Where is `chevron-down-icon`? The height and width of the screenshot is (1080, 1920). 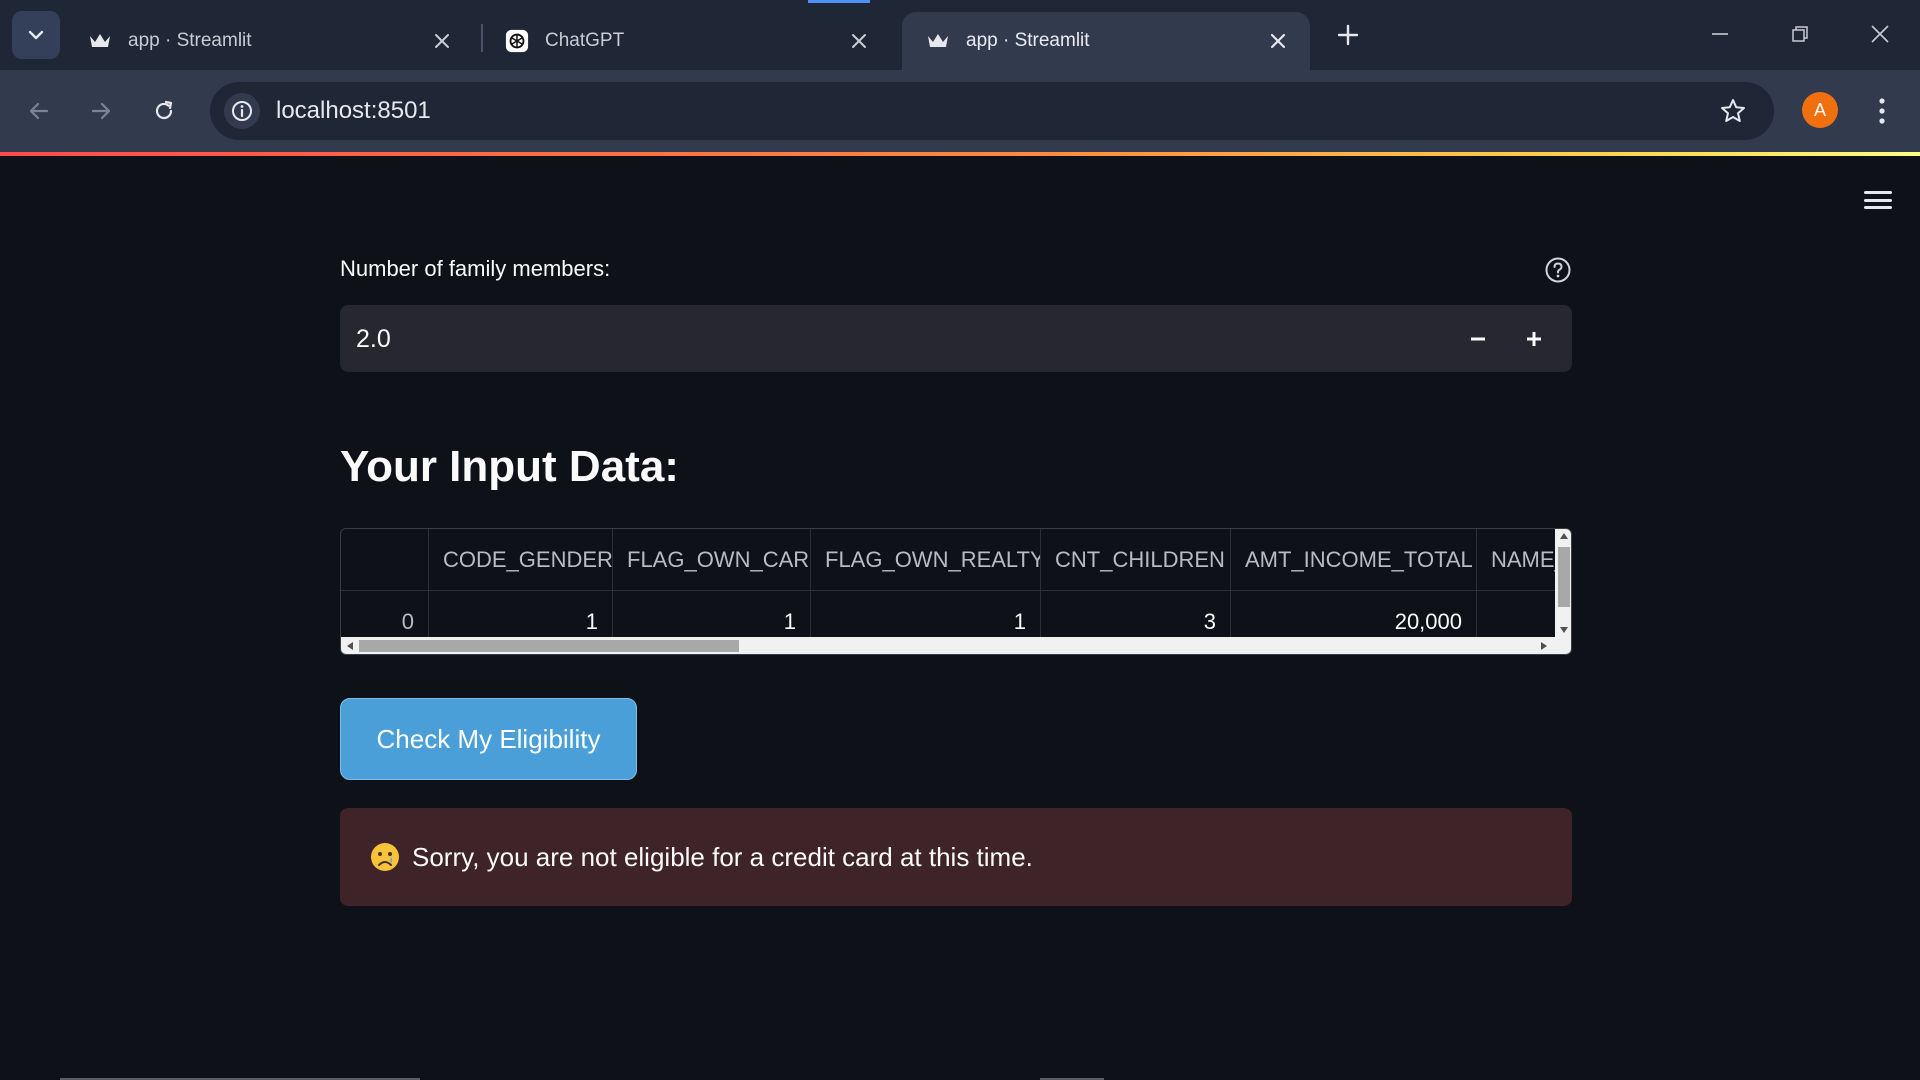 chevron-down-icon is located at coordinates (36, 35).